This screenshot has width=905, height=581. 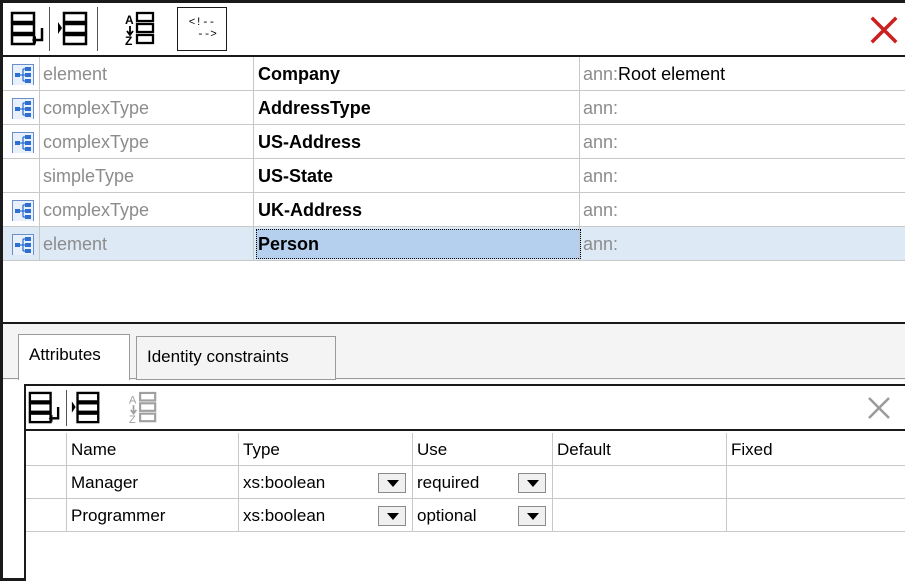 I want to click on annotation-text: Root element, so click(x=672, y=74).